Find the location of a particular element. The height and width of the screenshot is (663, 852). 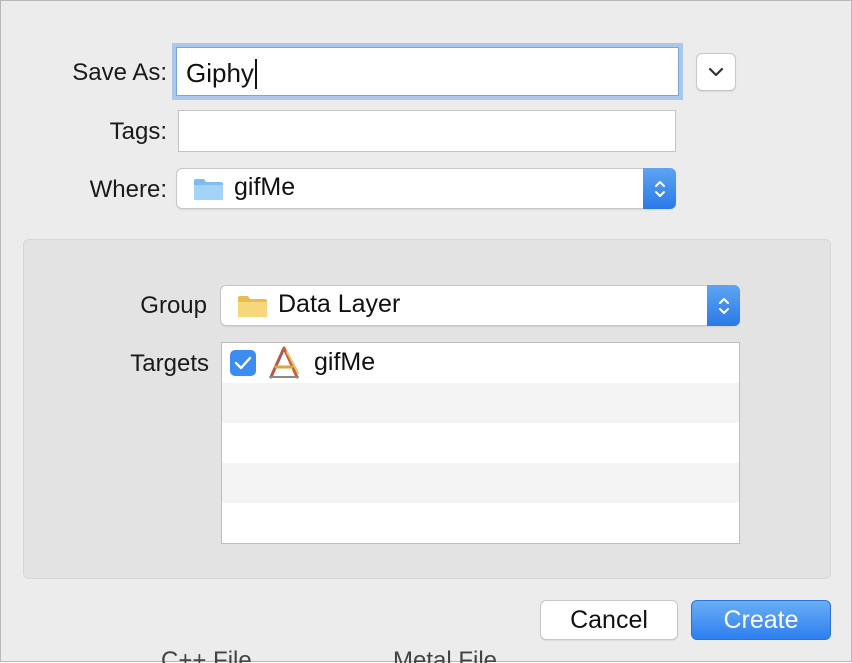

checkmark-icon is located at coordinates (243, 363).